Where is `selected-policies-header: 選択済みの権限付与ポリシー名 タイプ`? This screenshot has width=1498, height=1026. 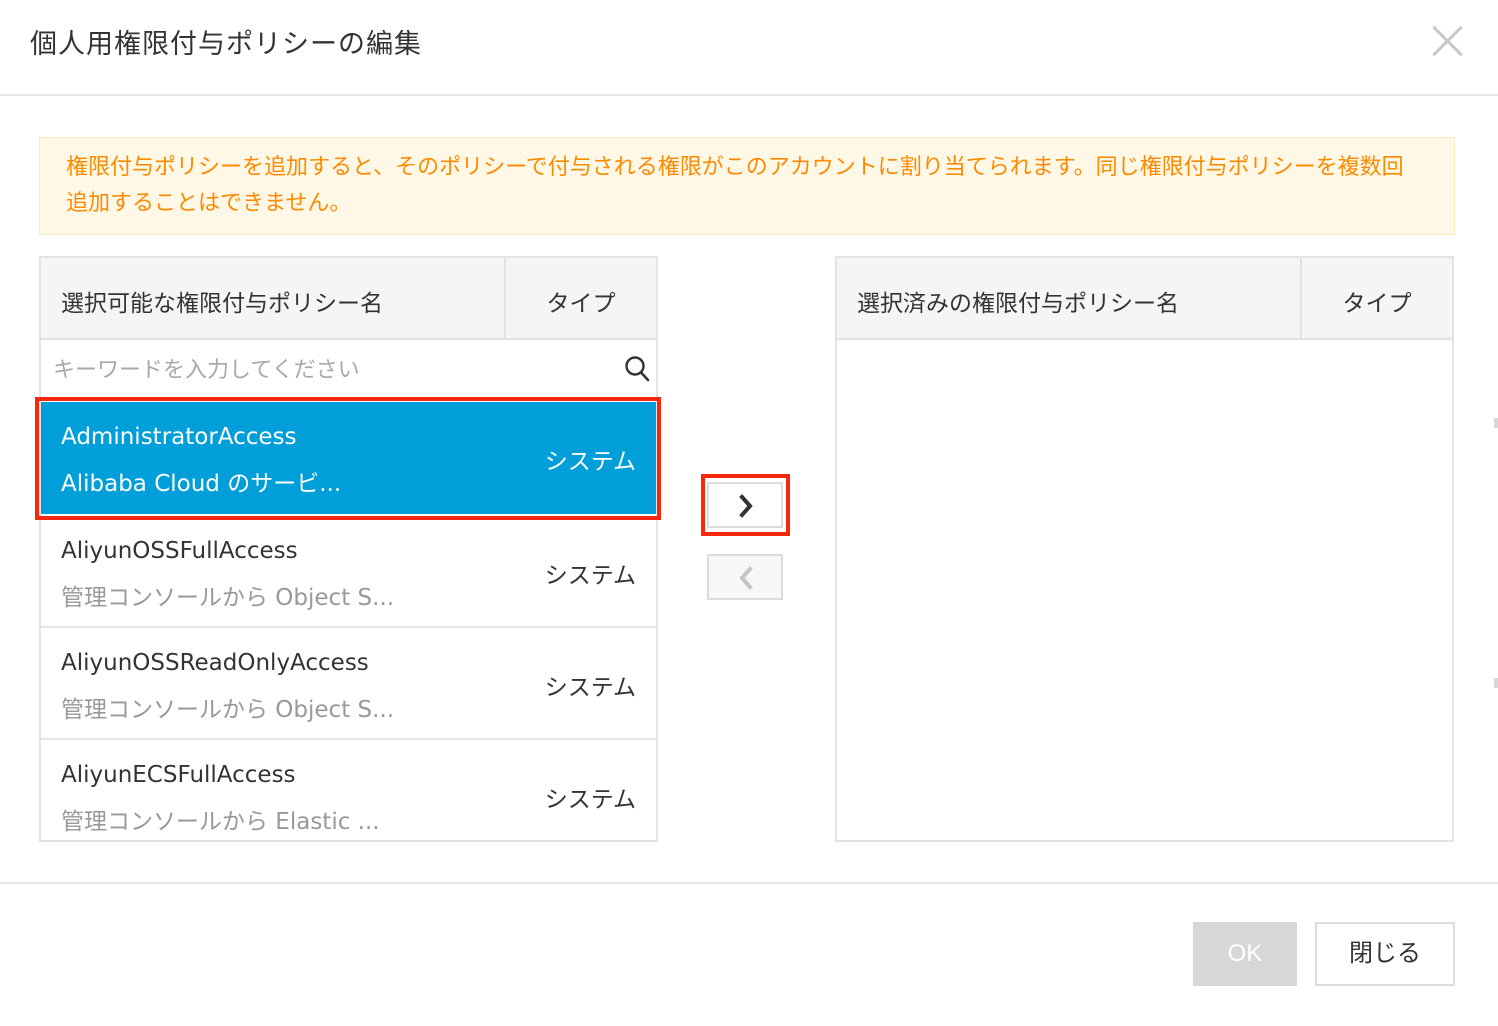 selected-policies-header: 選択済みの権限付与ポリシー名 タイプ is located at coordinates (1144, 299).